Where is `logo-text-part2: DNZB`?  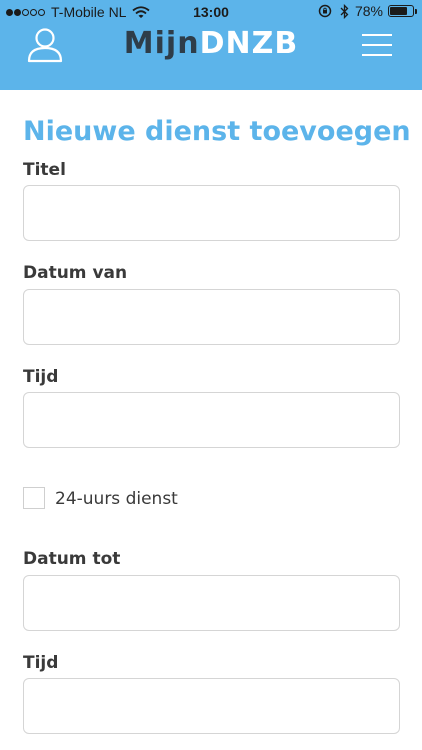 logo-text-part2: DNZB is located at coordinates (249, 43).